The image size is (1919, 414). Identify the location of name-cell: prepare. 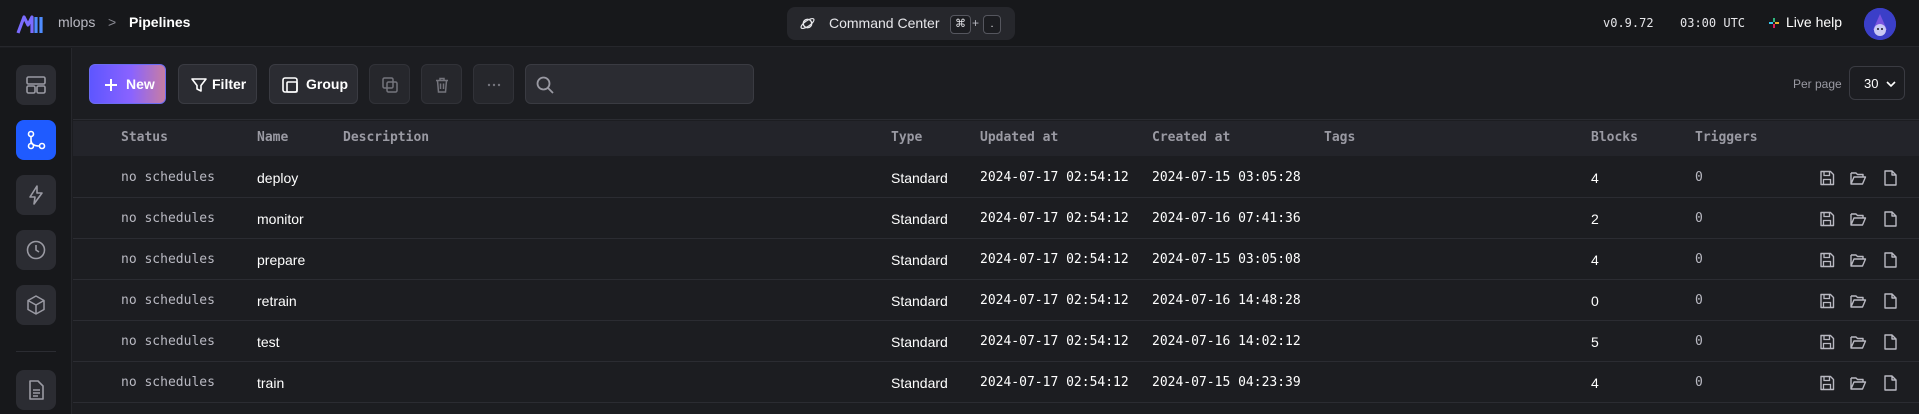
(281, 260).